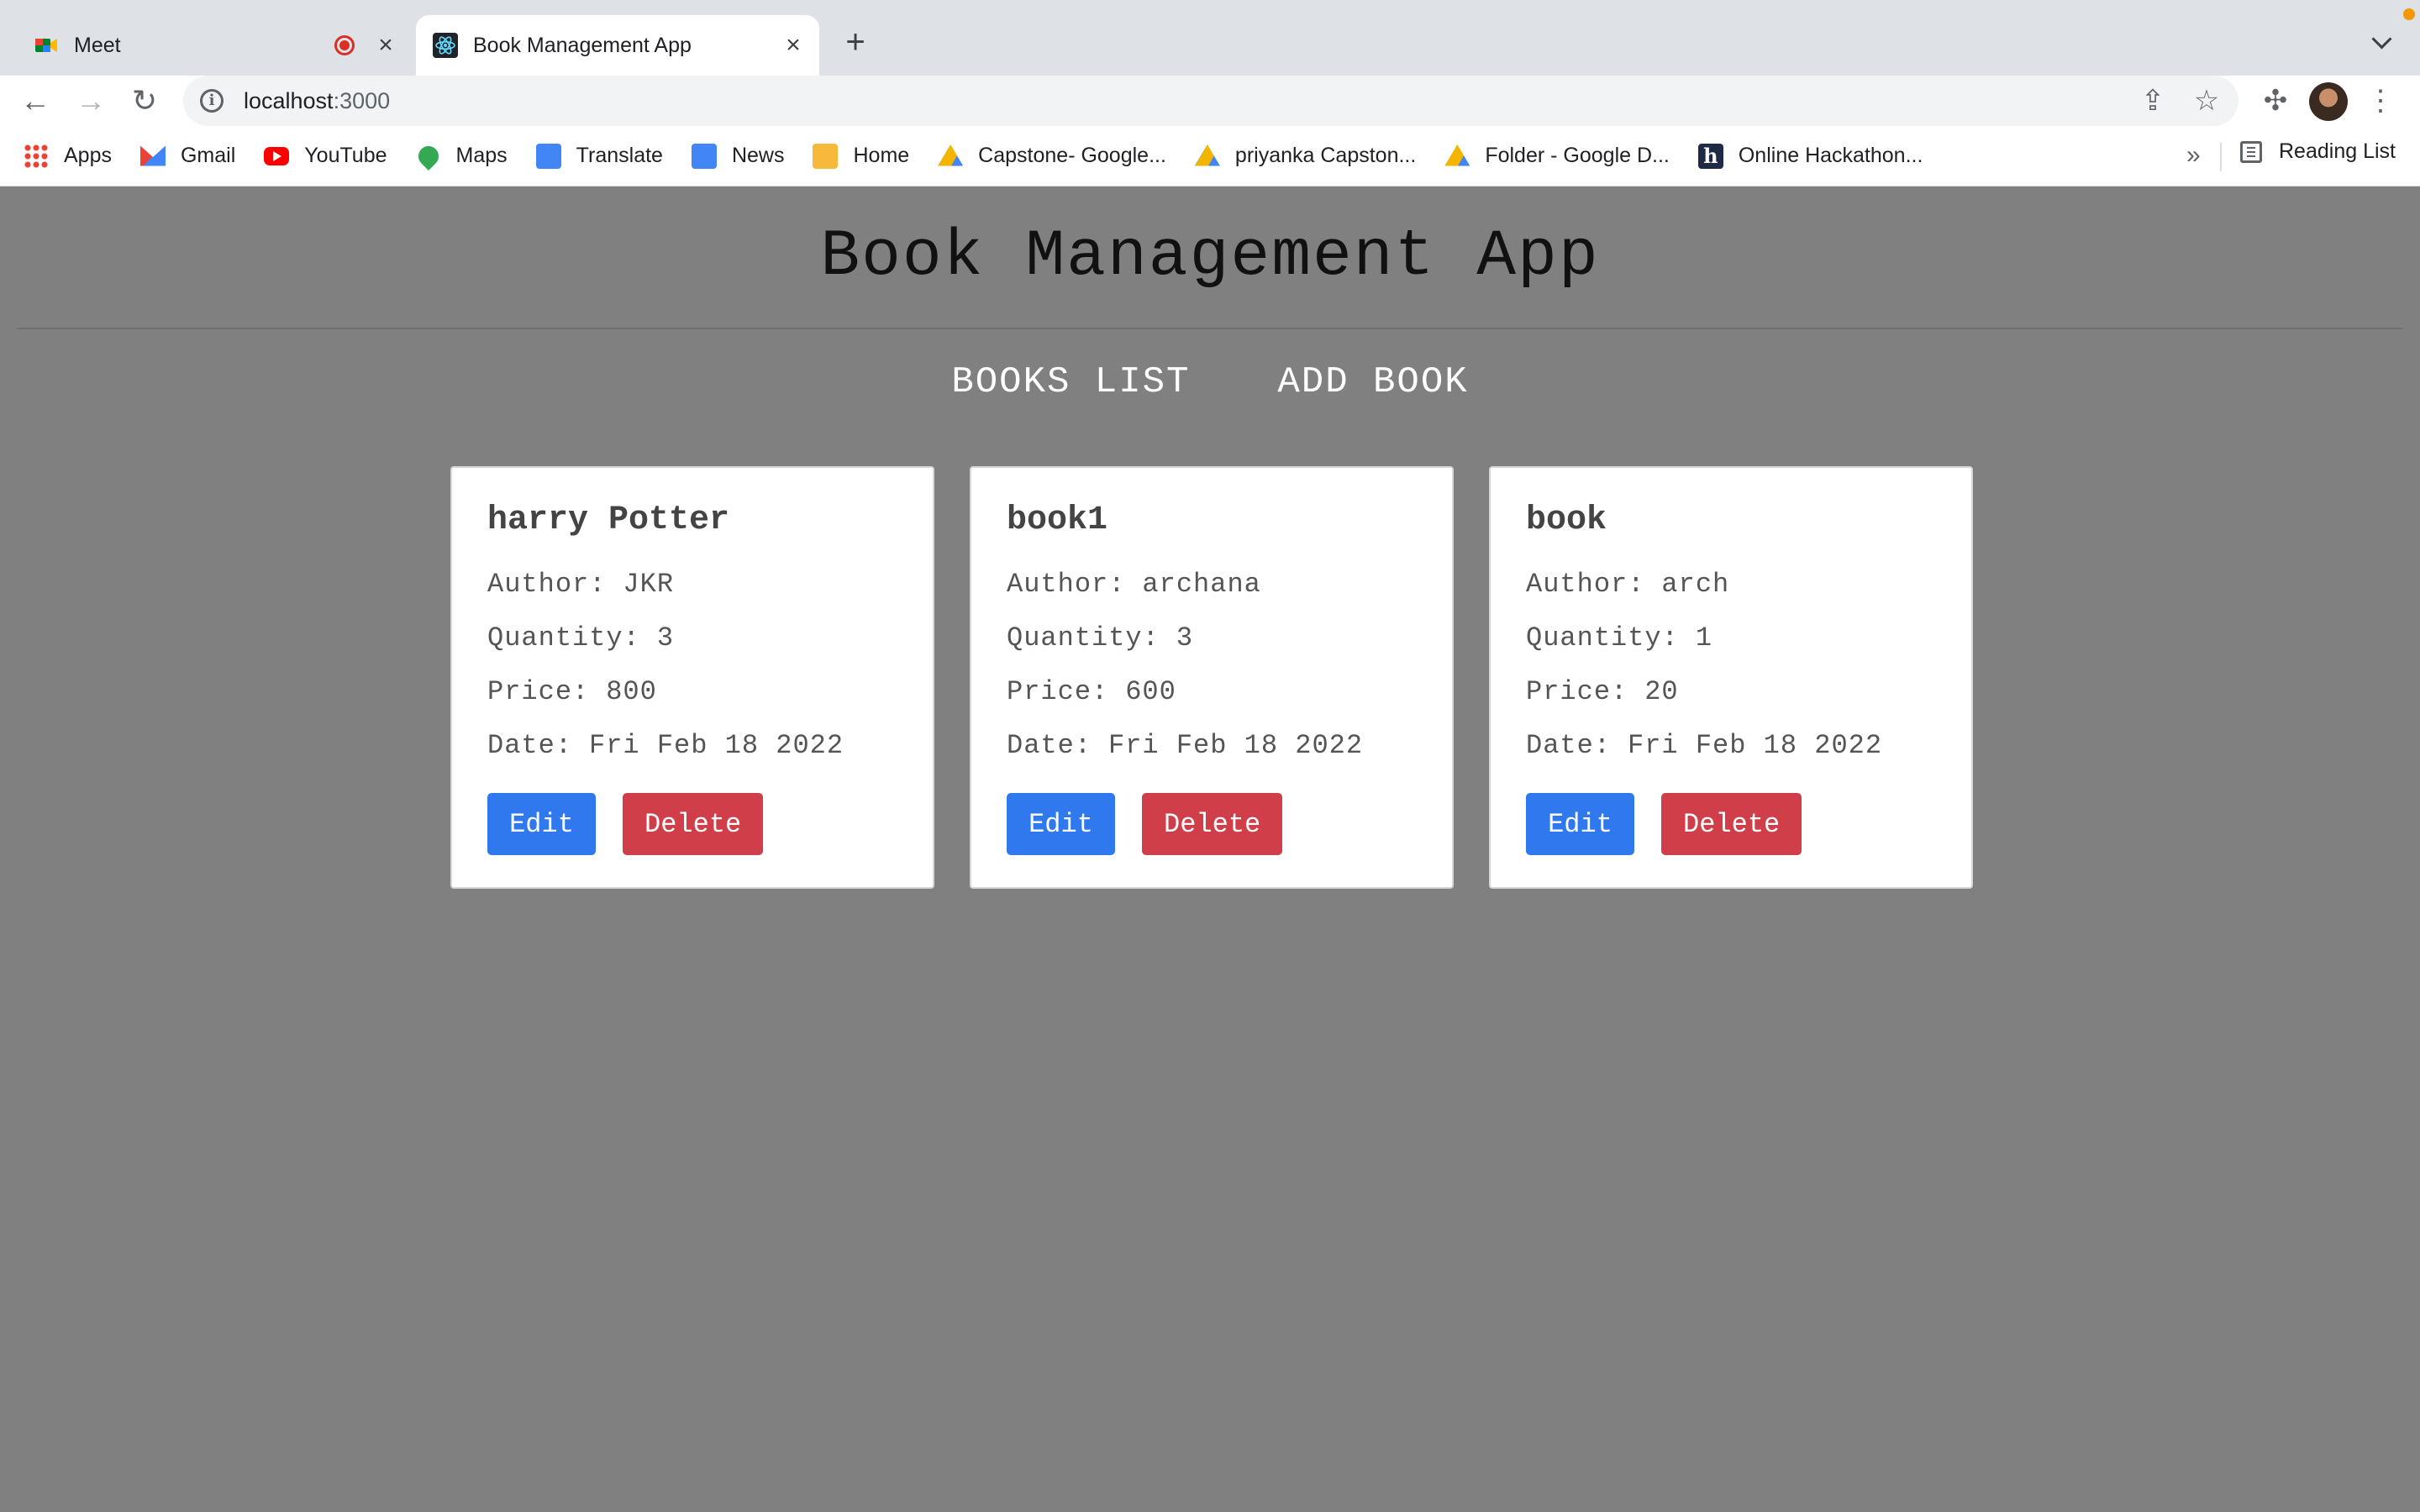  Describe the element at coordinates (36, 156) in the screenshot. I see `apps-grid-icon` at that location.